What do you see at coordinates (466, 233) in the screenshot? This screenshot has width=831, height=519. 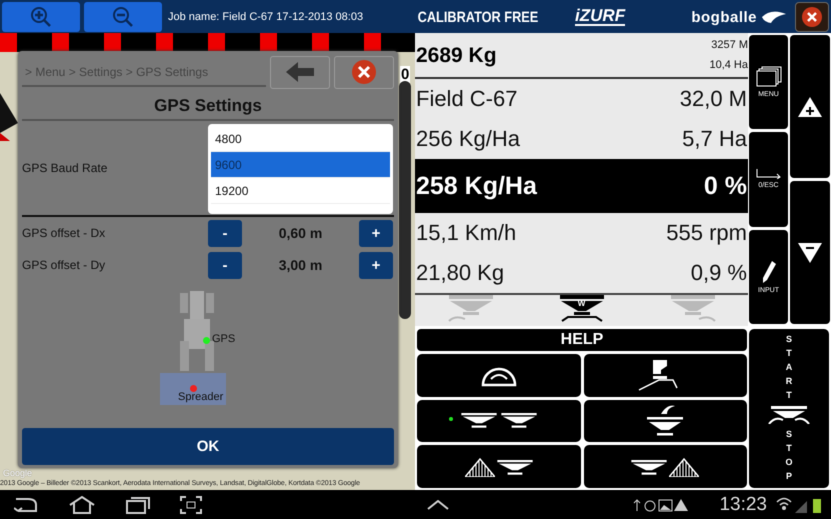 I see `reading-value: 15,1 Km/h` at bounding box center [466, 233].